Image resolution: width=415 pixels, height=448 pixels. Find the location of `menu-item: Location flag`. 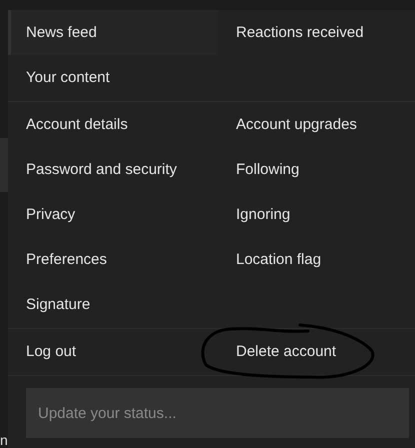

menu-item: Location flag is located at coordinates (316, 259).